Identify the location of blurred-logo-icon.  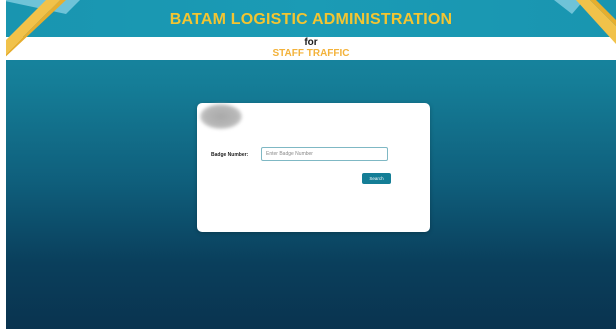
(221, 116).